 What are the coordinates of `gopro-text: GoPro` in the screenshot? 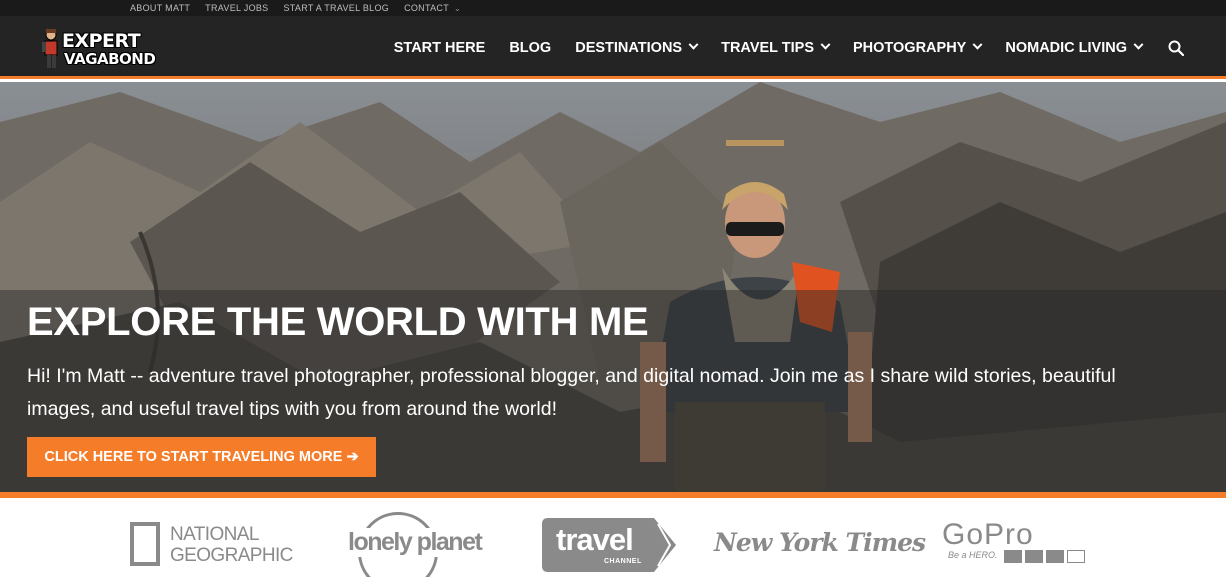 It's located at (988, 534).